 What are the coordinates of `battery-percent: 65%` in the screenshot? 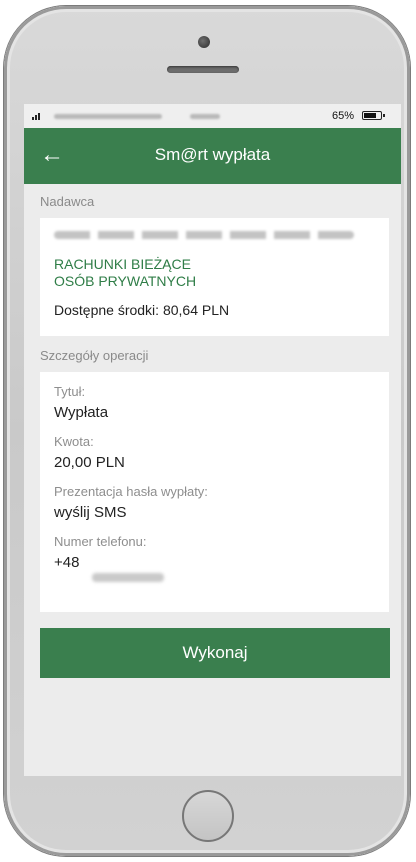 It's located at (343, 116).